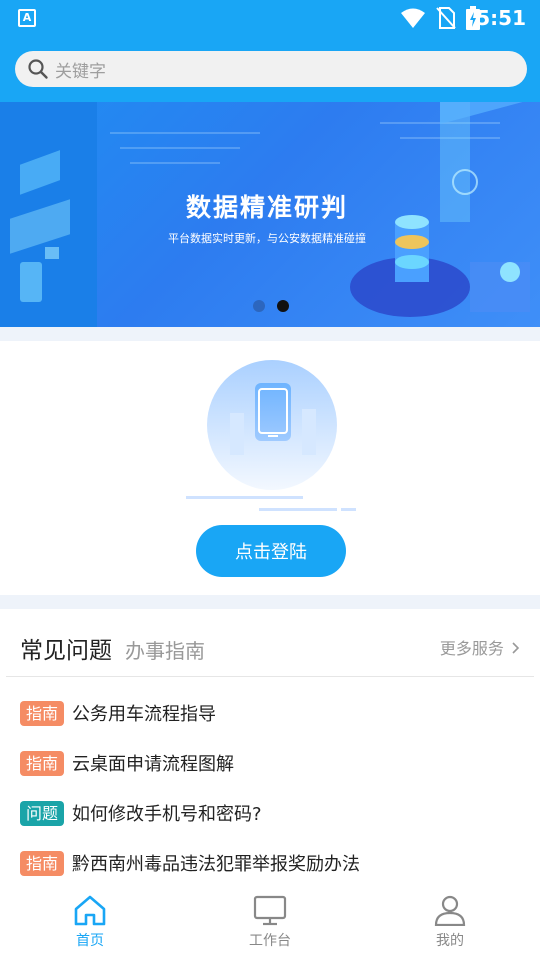 The width and height of the screenshot is (540, 960). Describe the element at coordinates (270, 676) in the screenshot. I see `divider` at that location.